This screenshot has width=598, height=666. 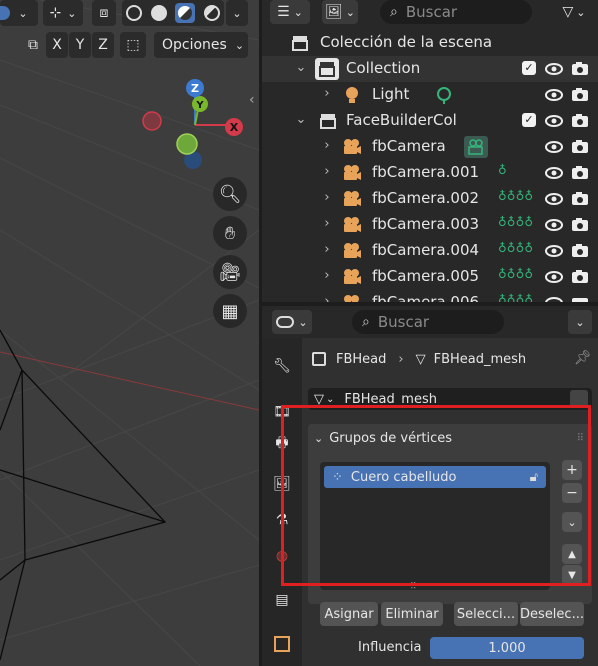 I want to click on topology-mirror-toggle: ⬚, so click(x=133, y=45).